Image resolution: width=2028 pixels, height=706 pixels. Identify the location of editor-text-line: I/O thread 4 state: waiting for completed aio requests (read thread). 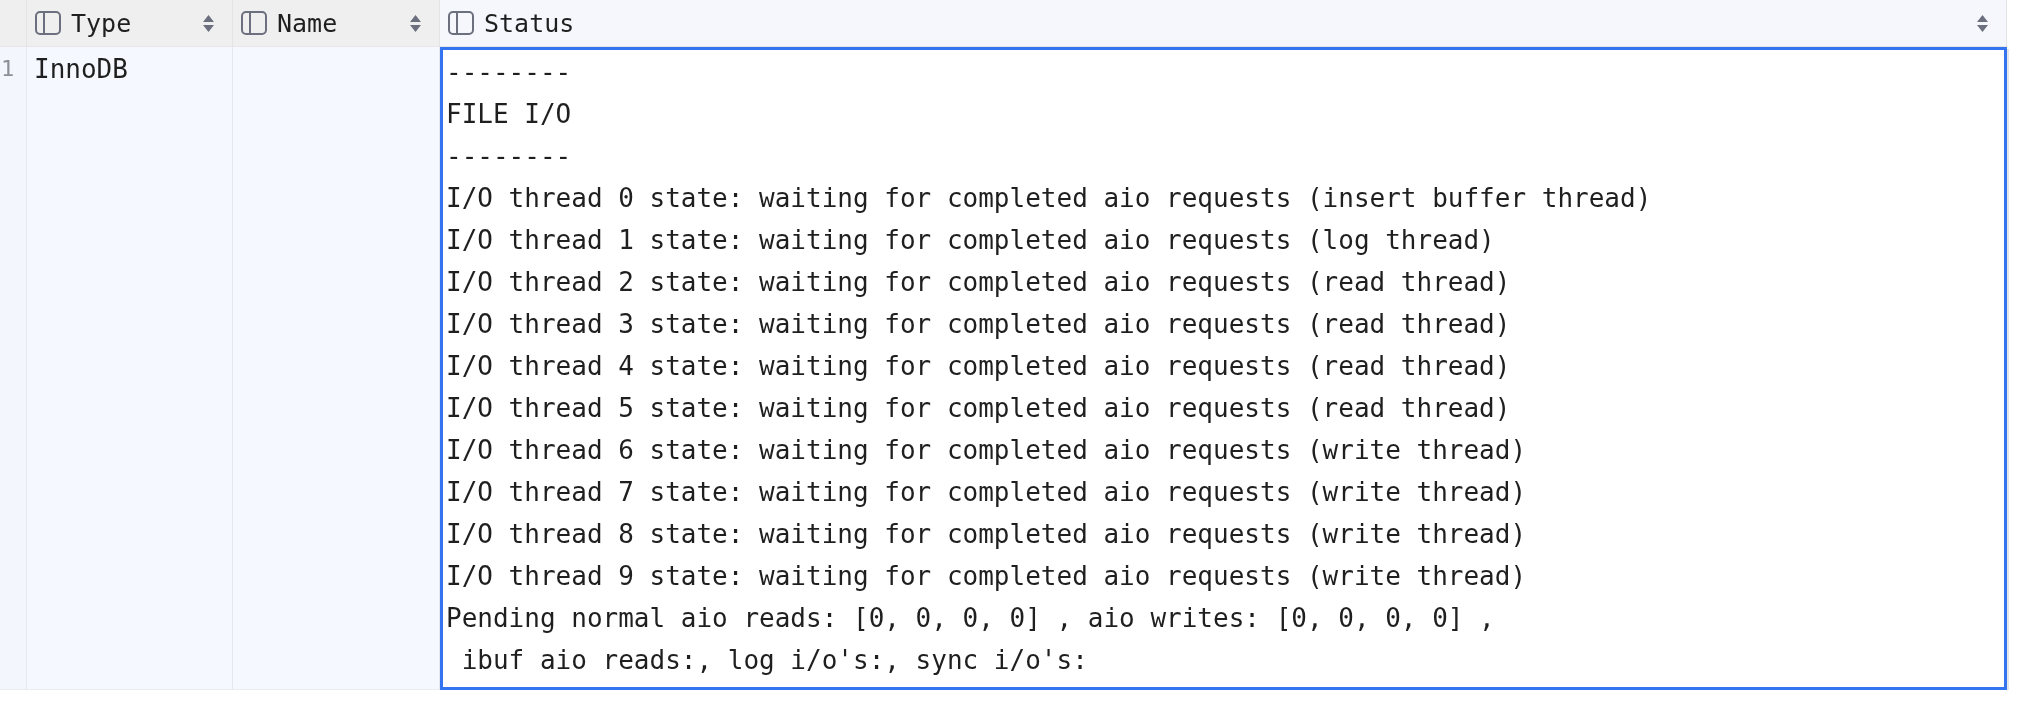
(978, 366).